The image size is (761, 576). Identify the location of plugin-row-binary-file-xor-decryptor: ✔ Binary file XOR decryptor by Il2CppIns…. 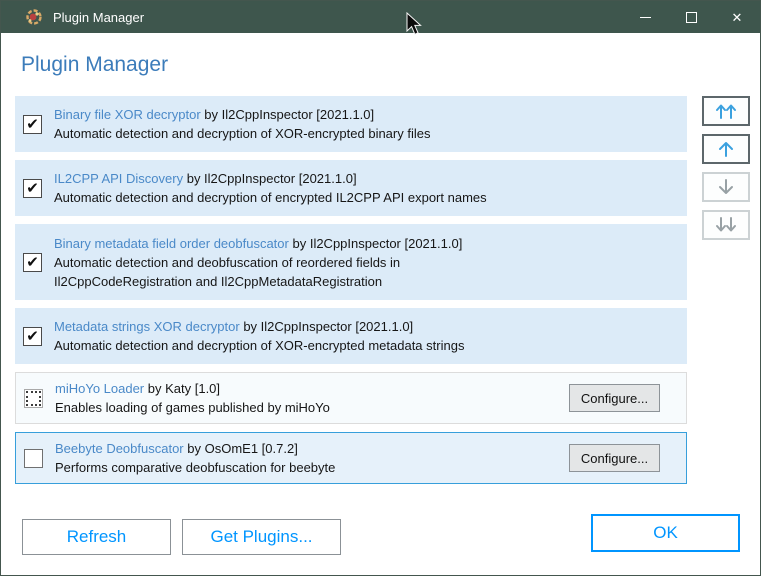
(351, 124).